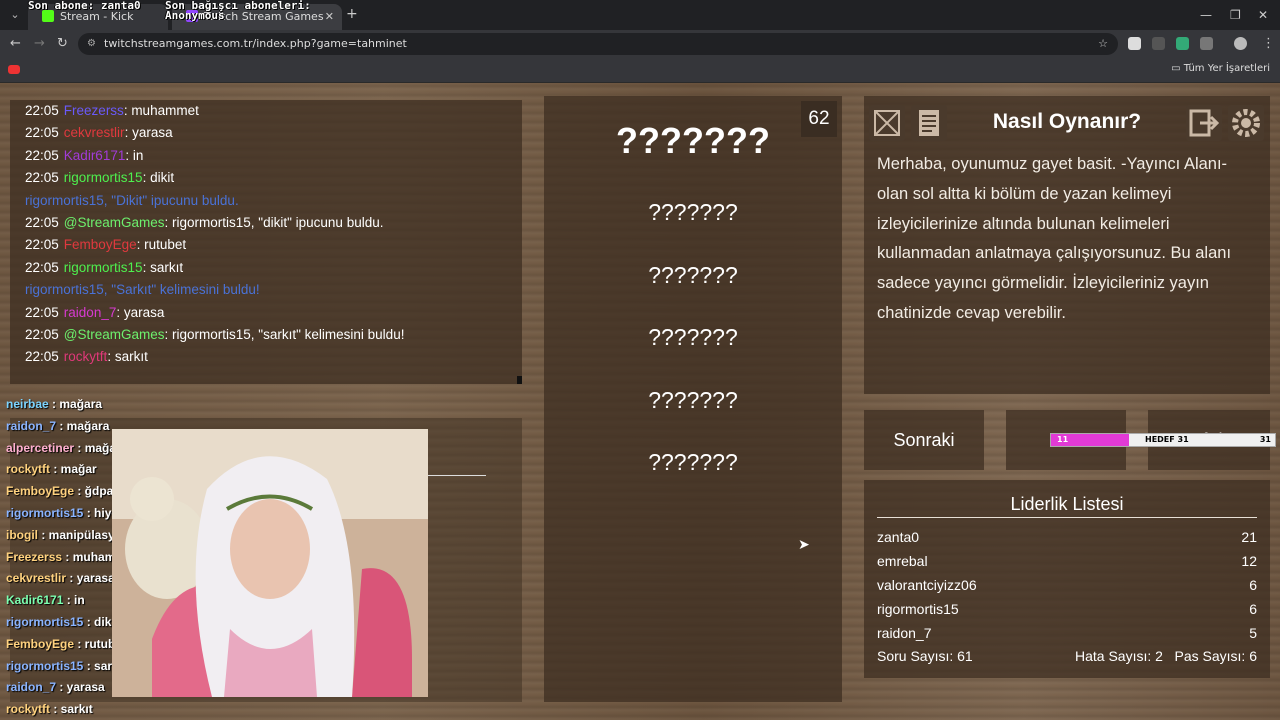 The image size is (1280, 720). I want to click on overlay-username: Kadir6171, so click(35, 600).